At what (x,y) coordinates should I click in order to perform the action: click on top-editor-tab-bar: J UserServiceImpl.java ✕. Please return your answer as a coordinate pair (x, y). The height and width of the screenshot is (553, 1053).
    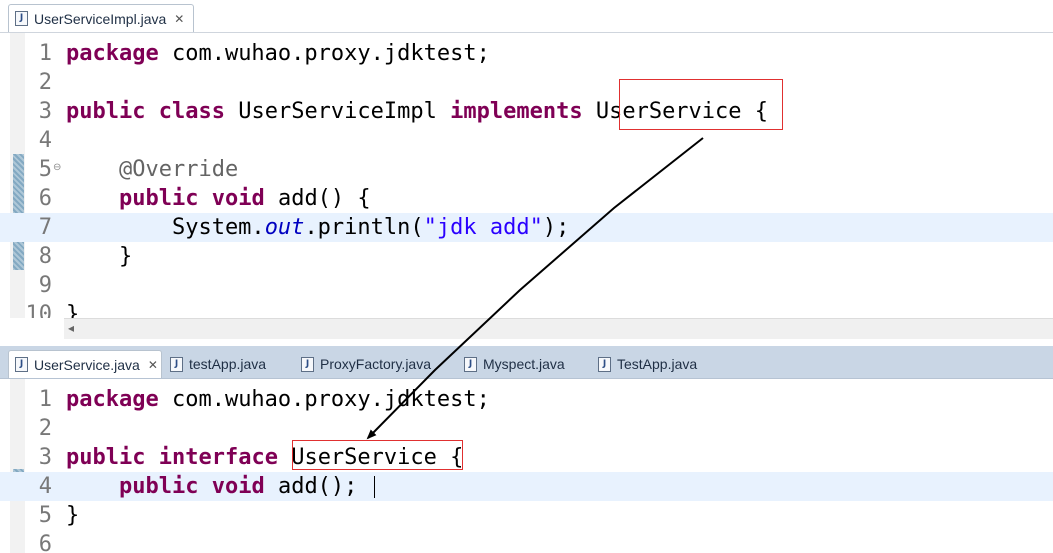
    Looking at the image, I should click on (526, 16).